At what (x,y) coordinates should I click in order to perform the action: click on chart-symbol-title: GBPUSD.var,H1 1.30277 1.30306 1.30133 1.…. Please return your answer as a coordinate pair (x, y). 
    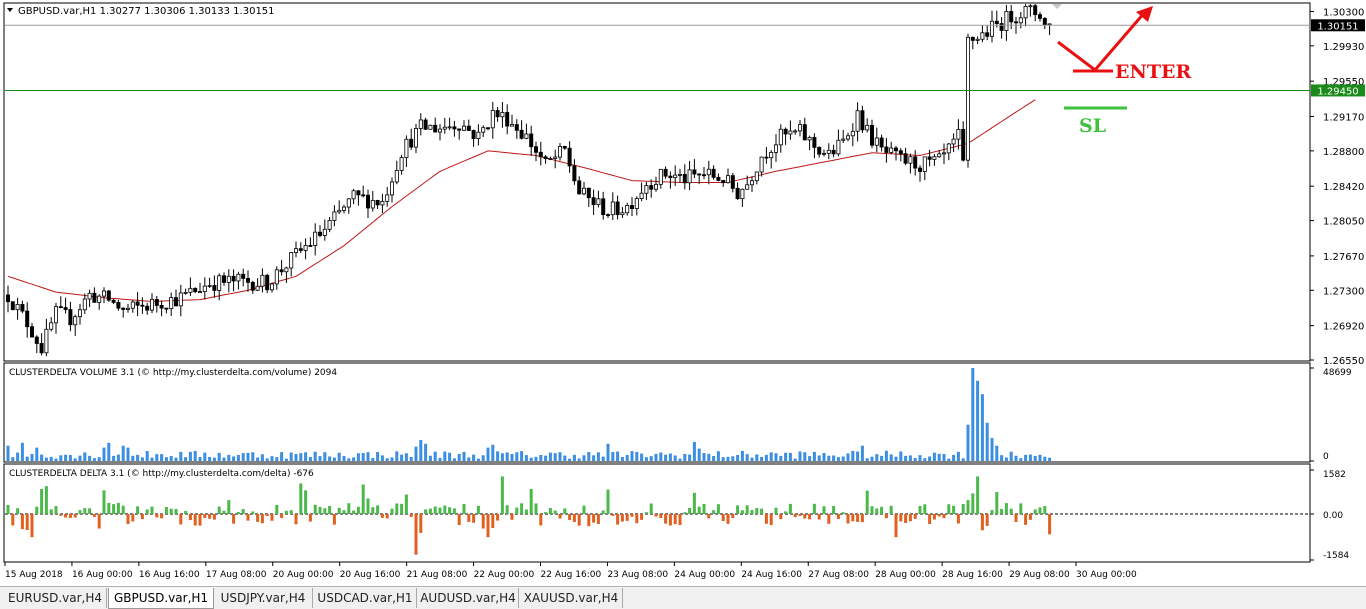
    Looking at the image, I should click on (146, 11).